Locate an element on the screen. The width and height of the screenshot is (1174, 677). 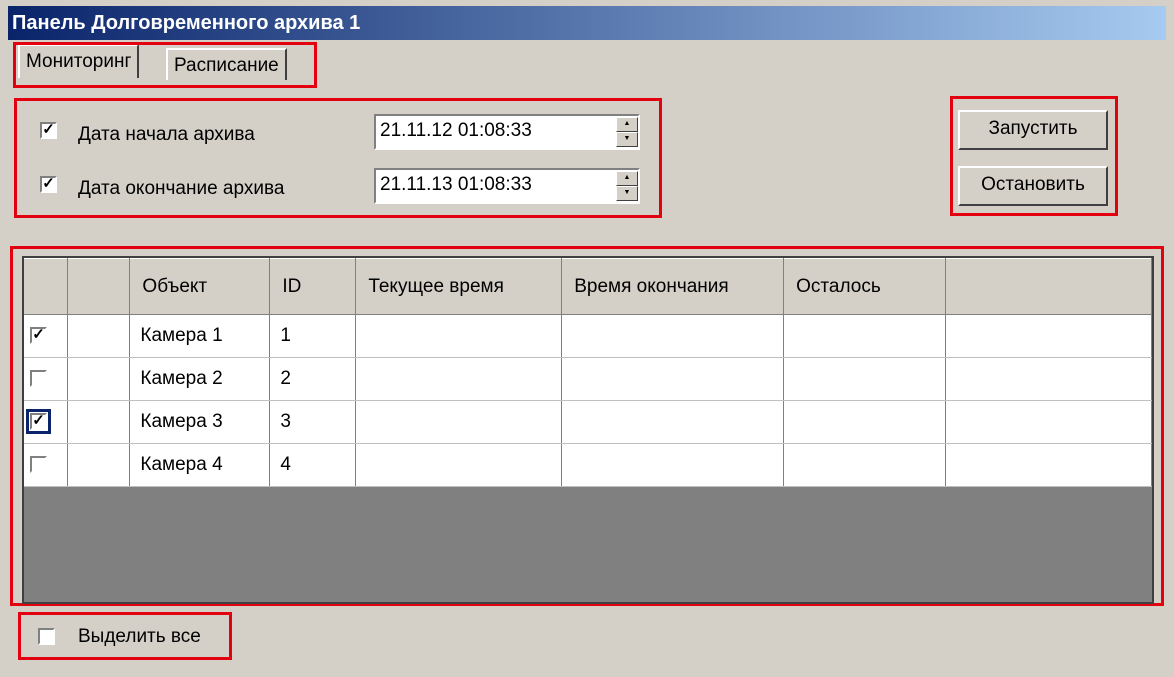
row-object-cell: Камера 4 is located at coordinates (200, 465).